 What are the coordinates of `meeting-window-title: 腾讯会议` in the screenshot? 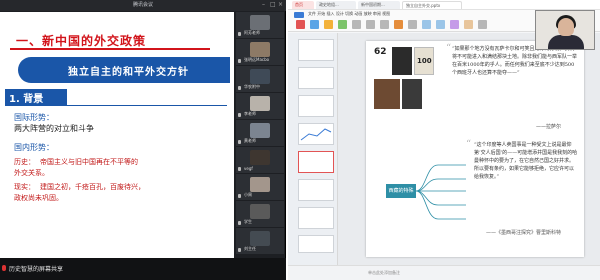 It's located at (142, 5).